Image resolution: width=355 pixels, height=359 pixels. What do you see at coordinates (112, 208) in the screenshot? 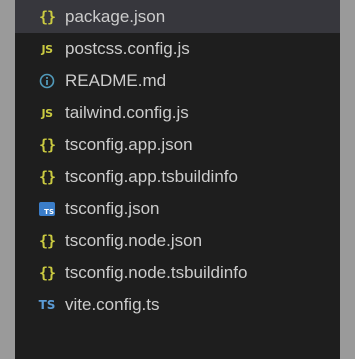
I see `file-item-label: tsconfig.json` at bounding box center [112, 208].